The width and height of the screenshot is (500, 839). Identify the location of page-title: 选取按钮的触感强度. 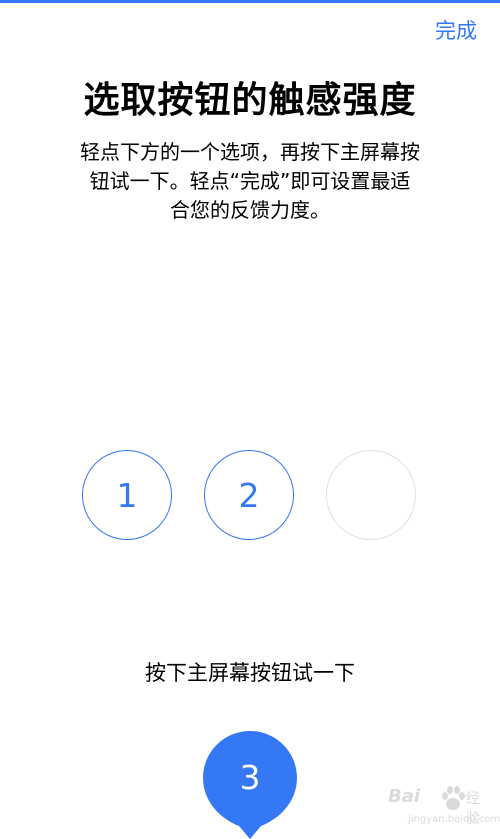
(250, 100).